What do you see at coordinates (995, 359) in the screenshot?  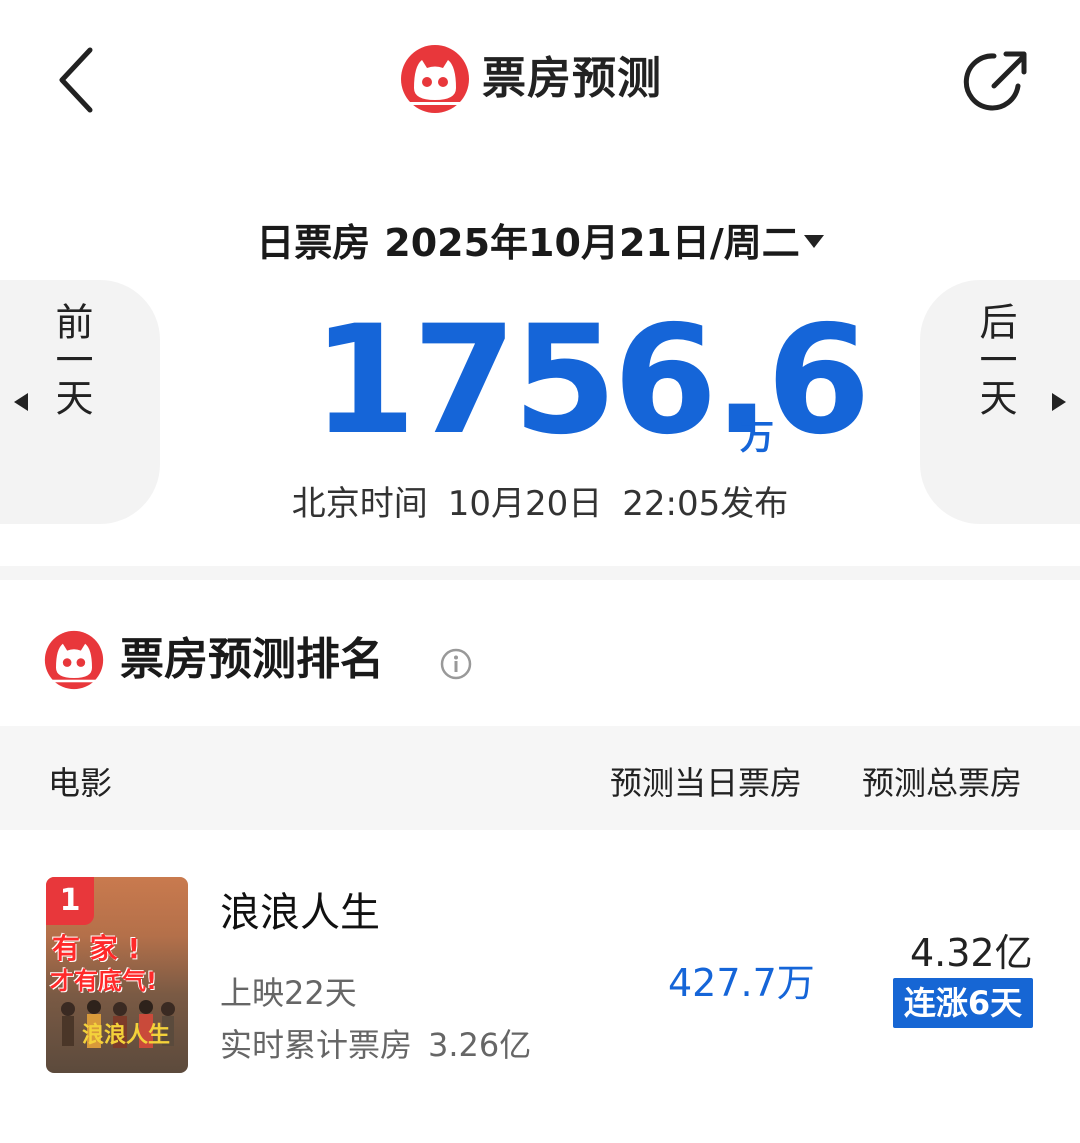 I see `next-day-label: 后一天` at bounding box center [995, 359].